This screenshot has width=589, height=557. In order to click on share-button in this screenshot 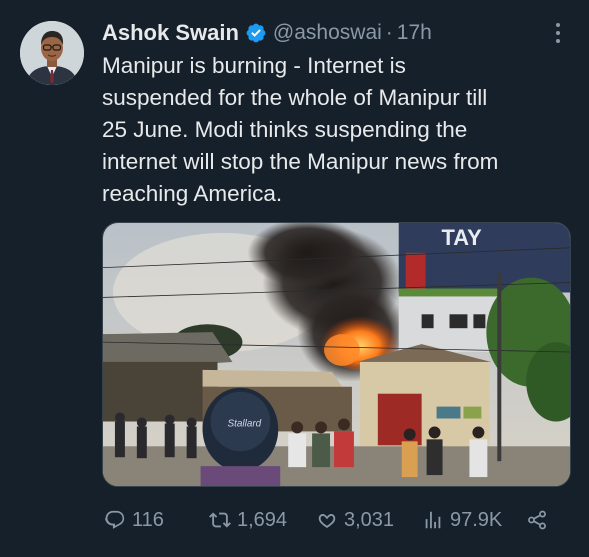, I will do `click(537, 520)`.